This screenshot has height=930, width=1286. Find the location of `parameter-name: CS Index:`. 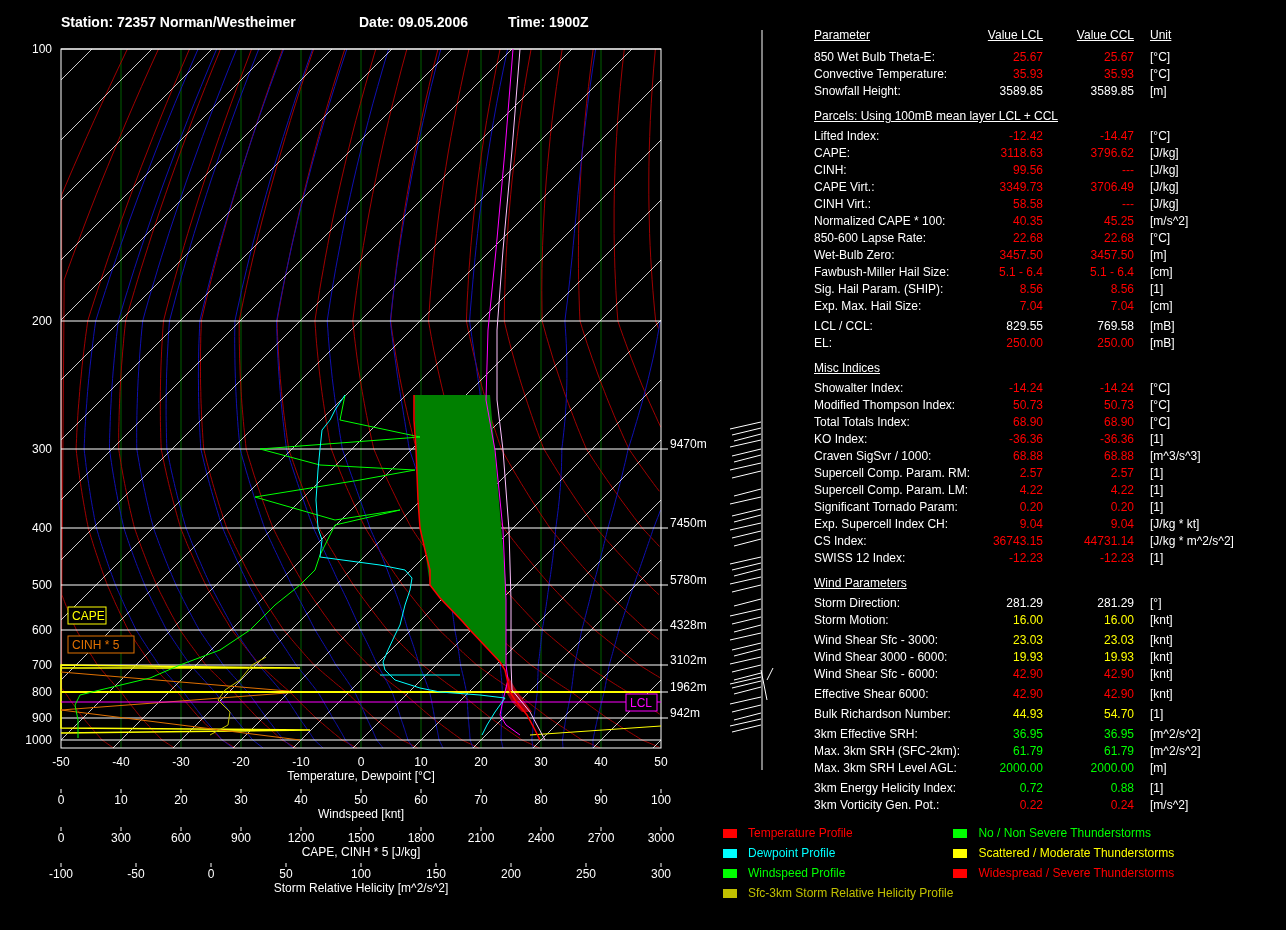

parameter-name: CS Index: is located at coordinates (841, 541).